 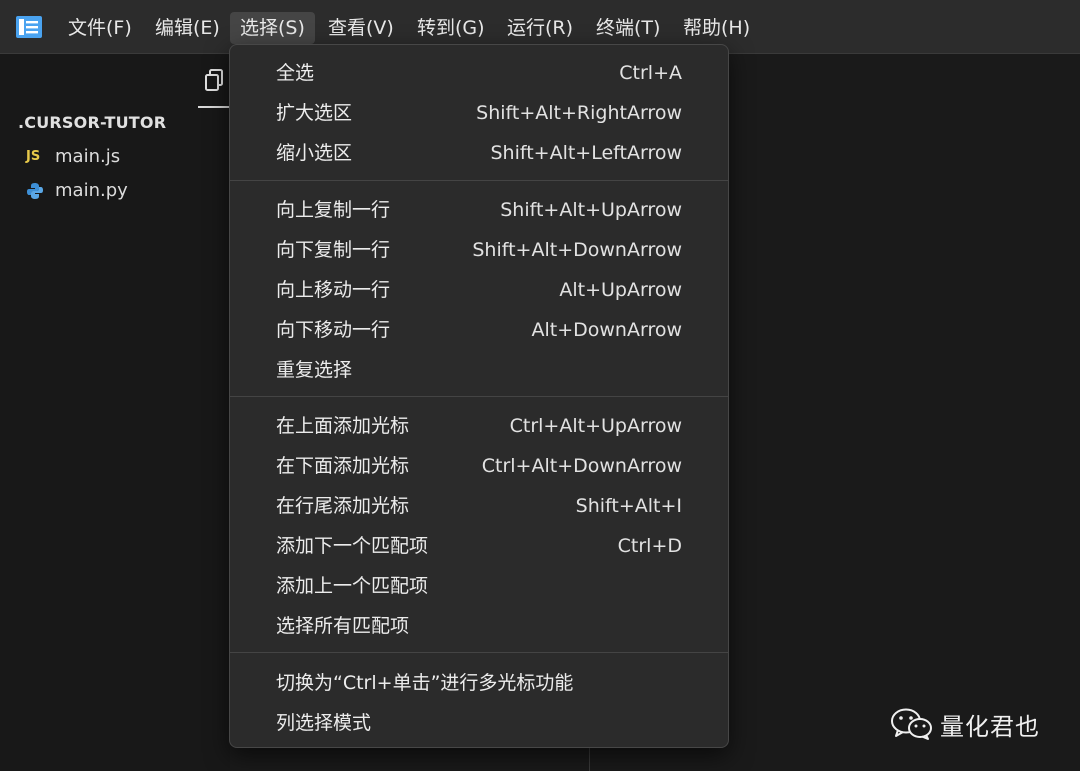 I want to click on menu-item-label: 在行尾添加光标, so click(x=343, y=506).